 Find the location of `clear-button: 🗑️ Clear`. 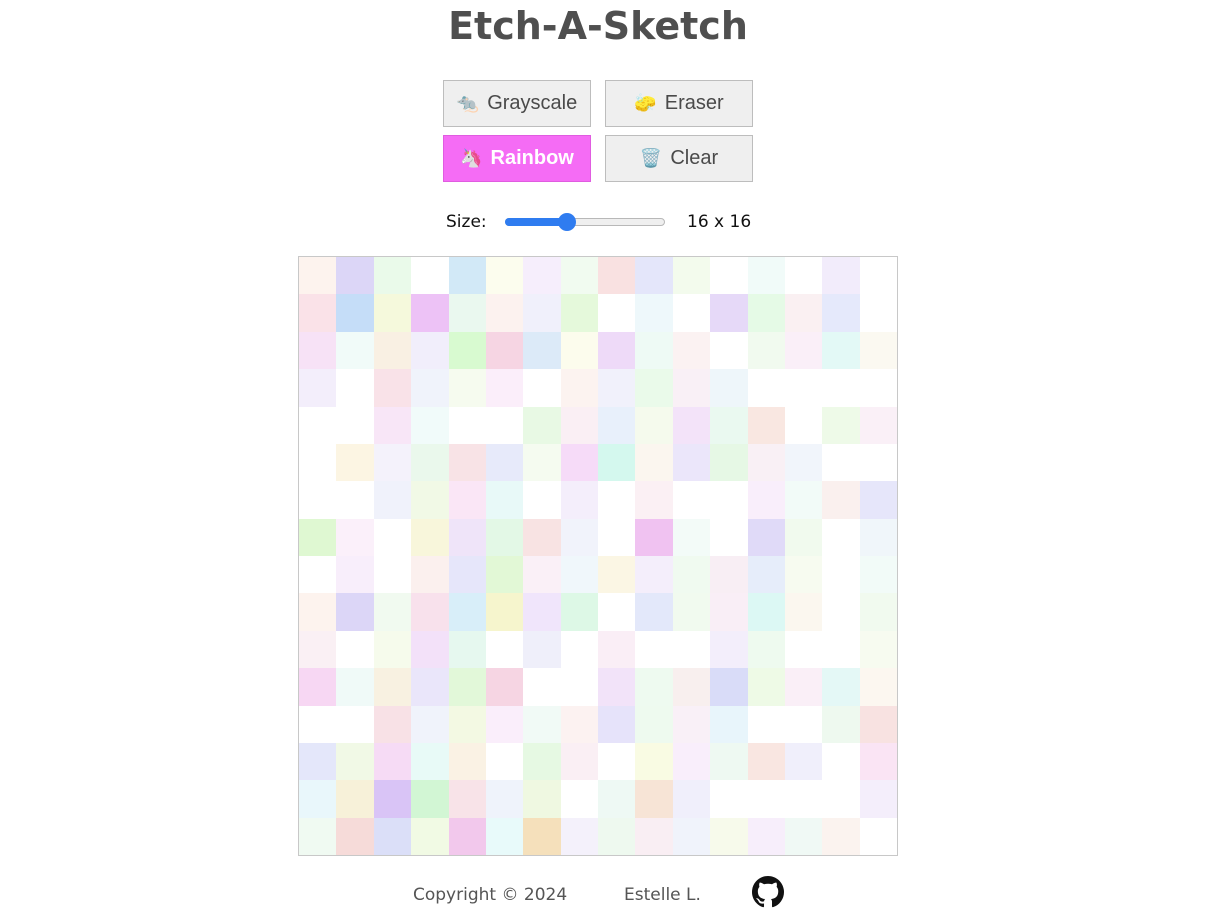

clear-button: 🗑️ Clear is located at coordinates (679, 158).